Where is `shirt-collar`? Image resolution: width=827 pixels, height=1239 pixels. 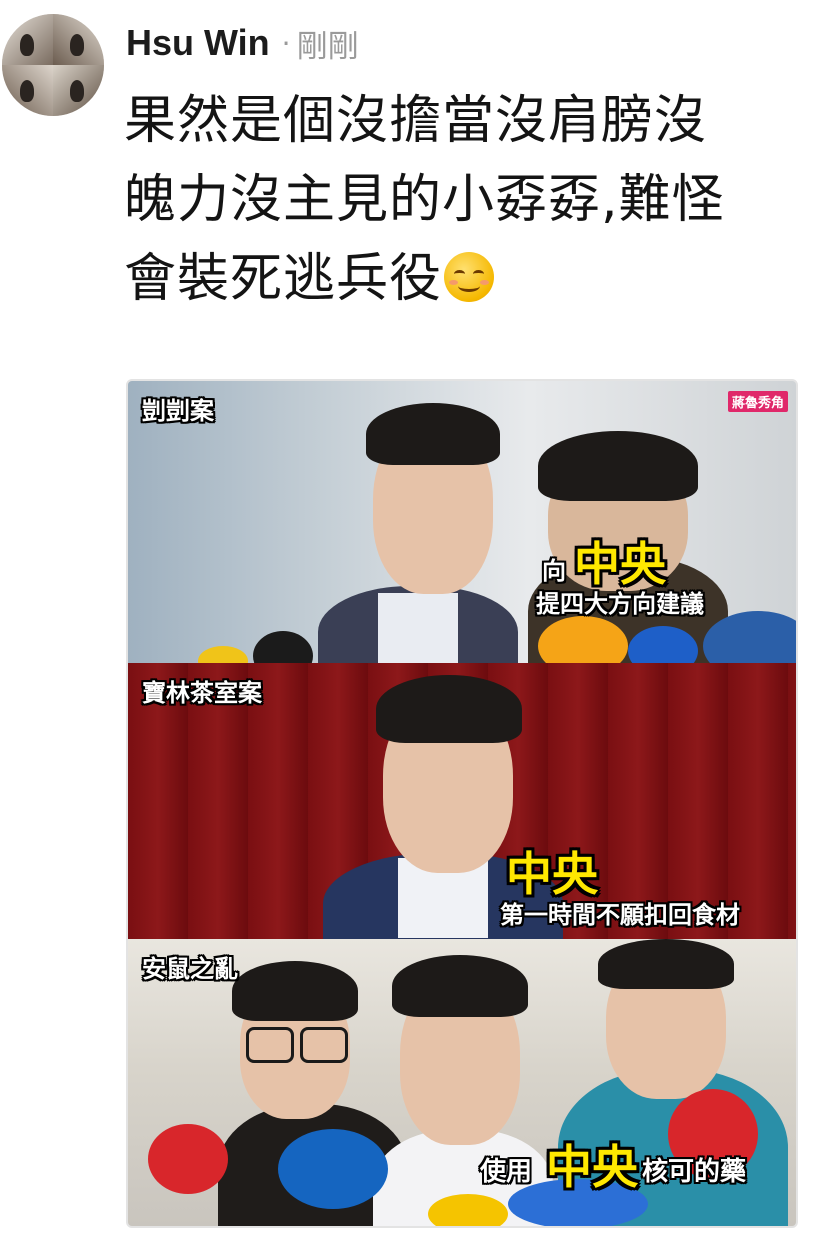 shirt-collar is located at coordinates (418, 628).